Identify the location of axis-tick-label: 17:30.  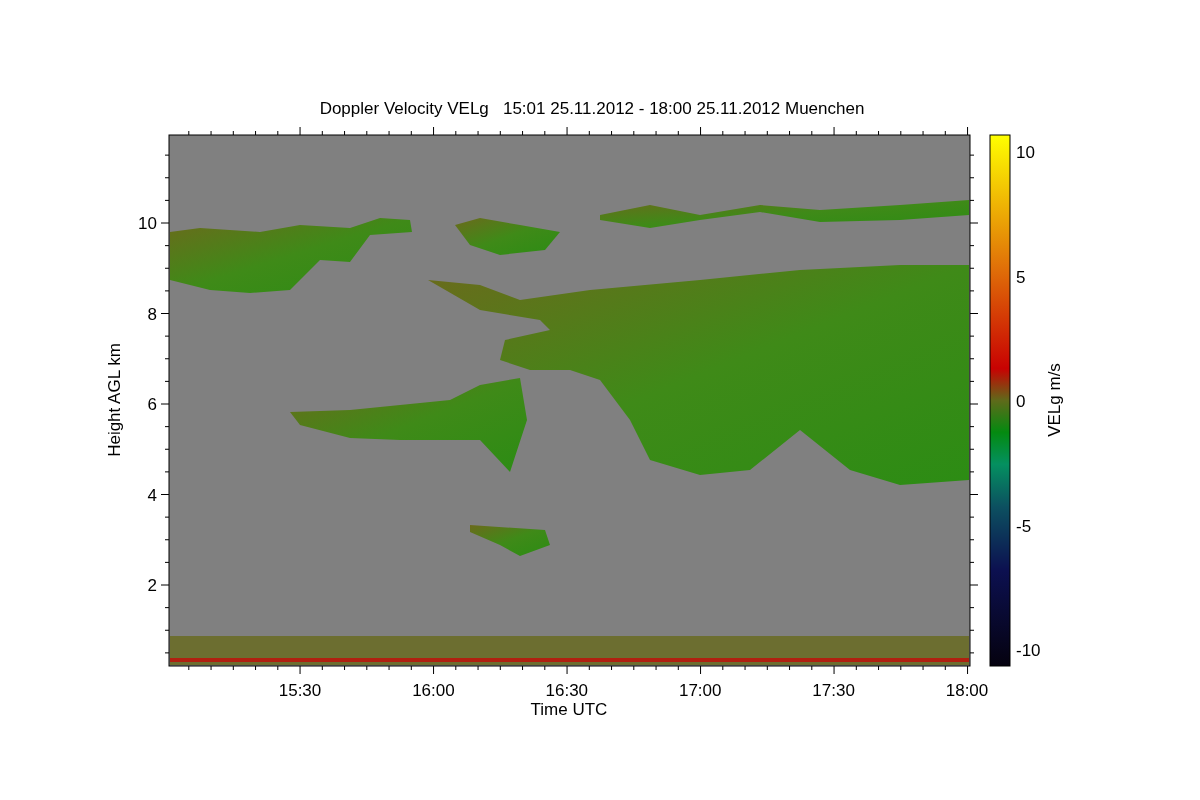
(833, 690).